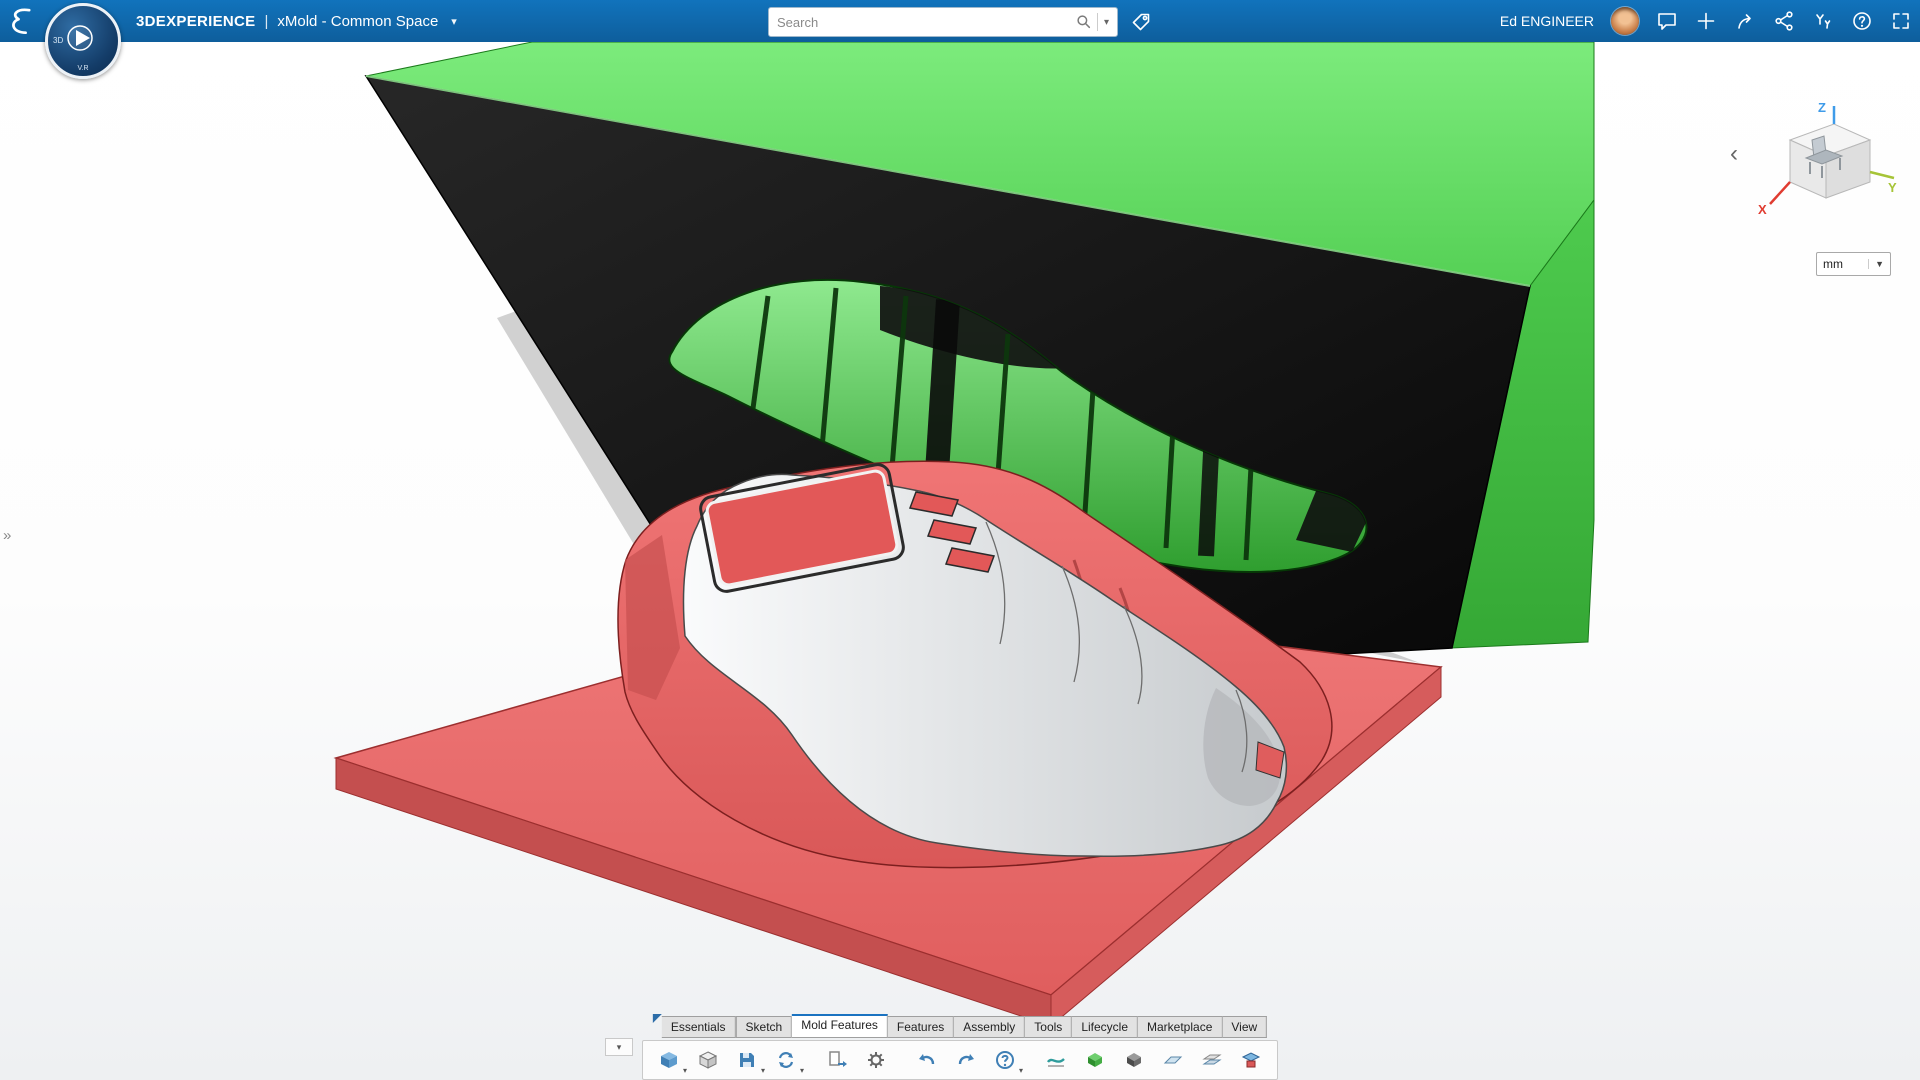 This screenshot has height=1080, width=1920. What do you see at coordinates (990, 1027) in the screenshot?
I see `tab-assembly: Assembly` at bounding box center [990, 1027].